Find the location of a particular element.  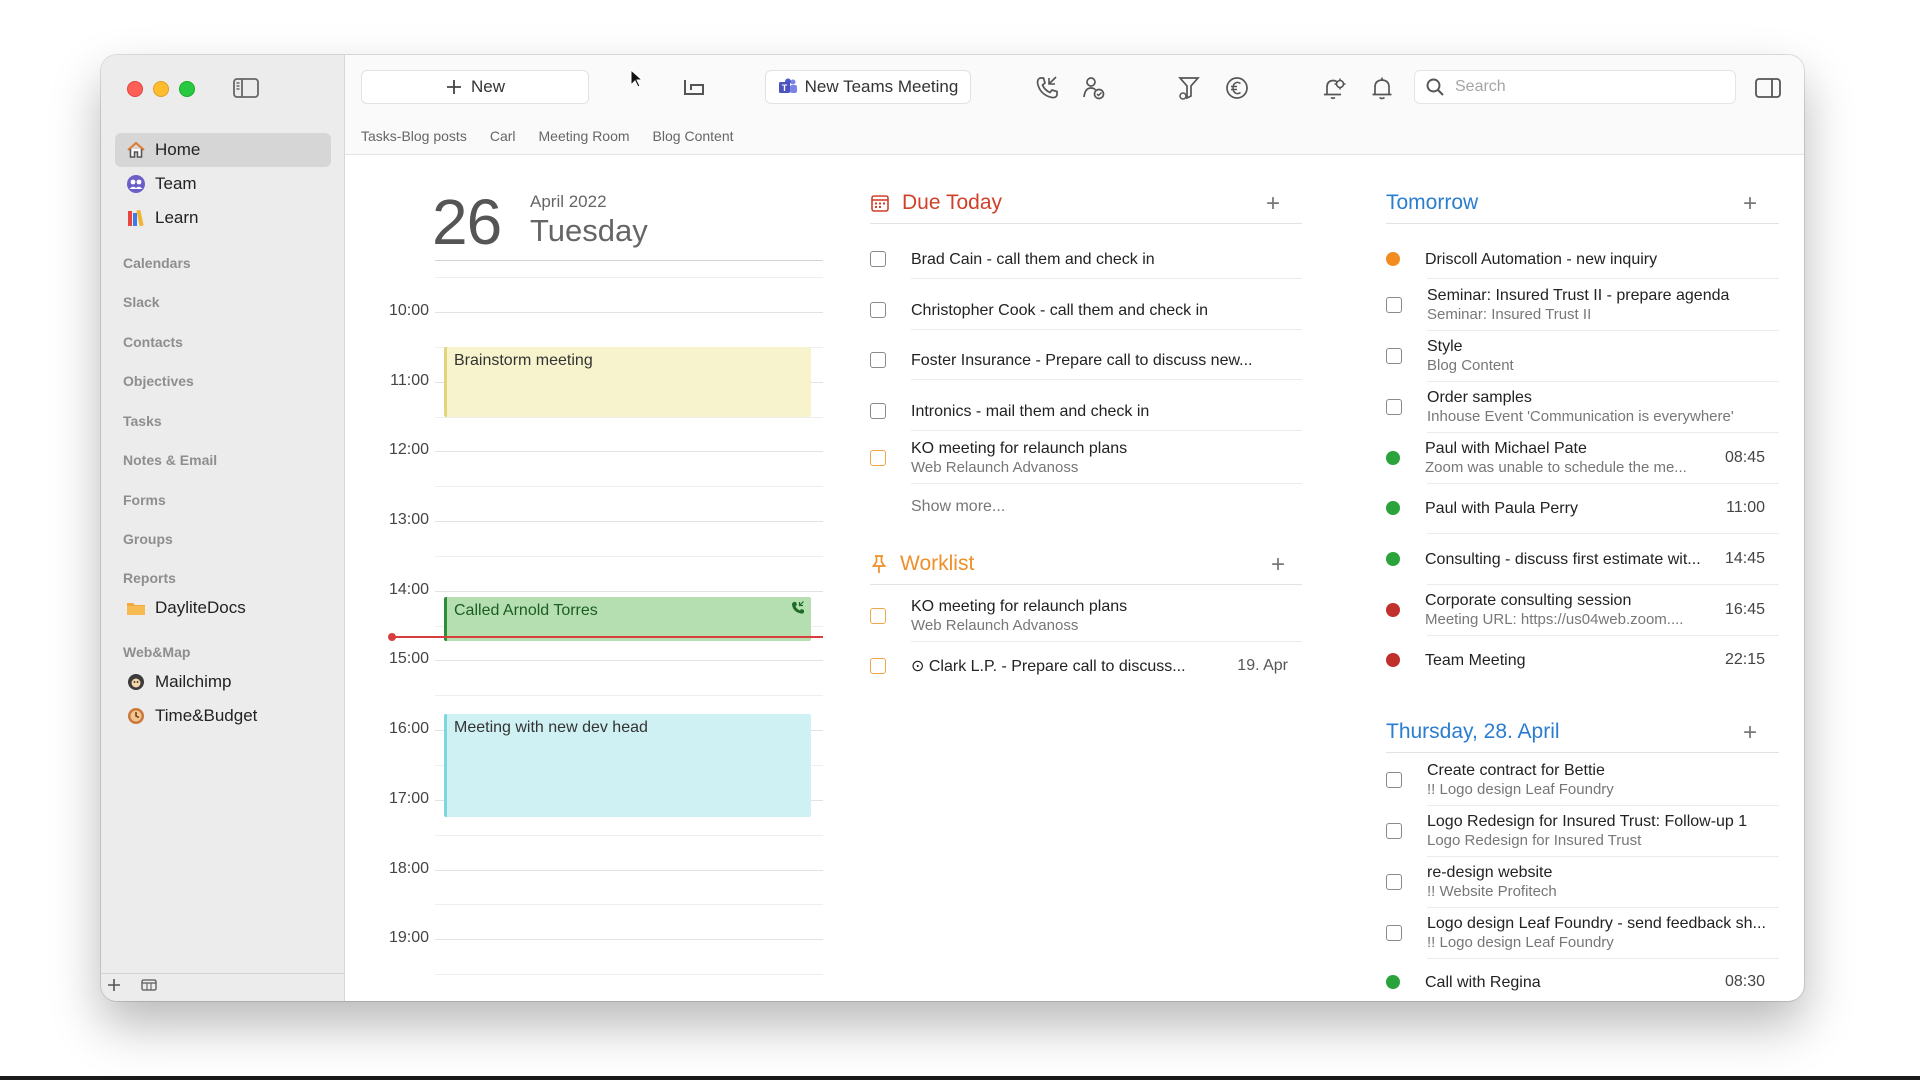

section-notes-email: Notes & Email is located at coordinates (170, 460).